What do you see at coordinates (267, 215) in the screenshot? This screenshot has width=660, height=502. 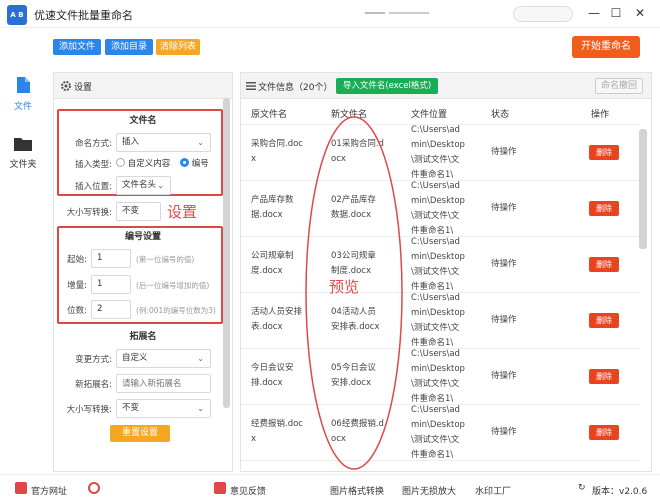 I see `original-name-cell-line: 据.docx` at bounding box center [267, 215].